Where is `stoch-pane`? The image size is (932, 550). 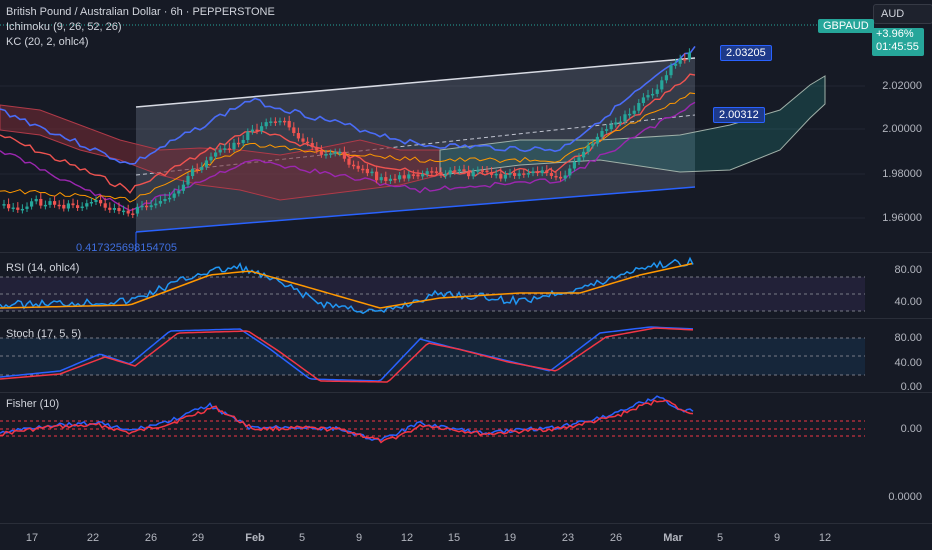 stoch-pane is located at coordinates (432, 355).